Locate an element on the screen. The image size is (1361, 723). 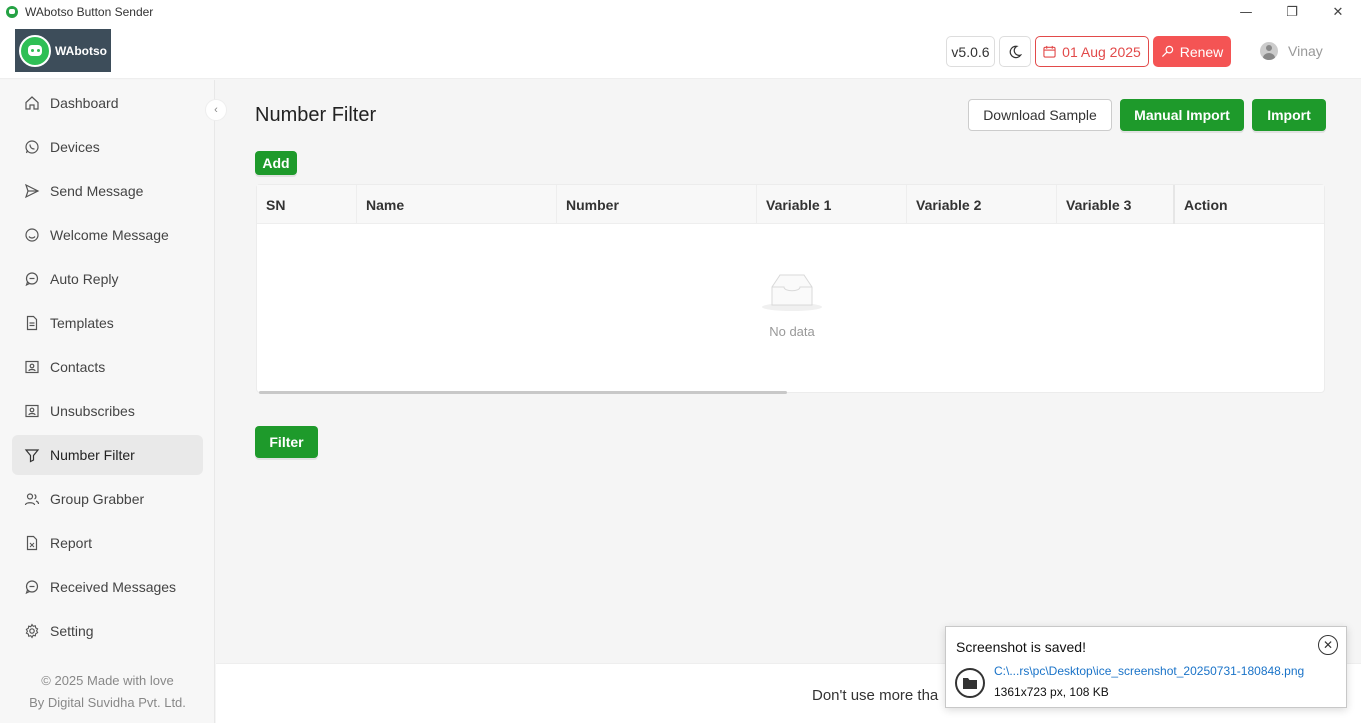
sidebar-item-auto-reply: Auto Reply is located at coordinates (107, 279).